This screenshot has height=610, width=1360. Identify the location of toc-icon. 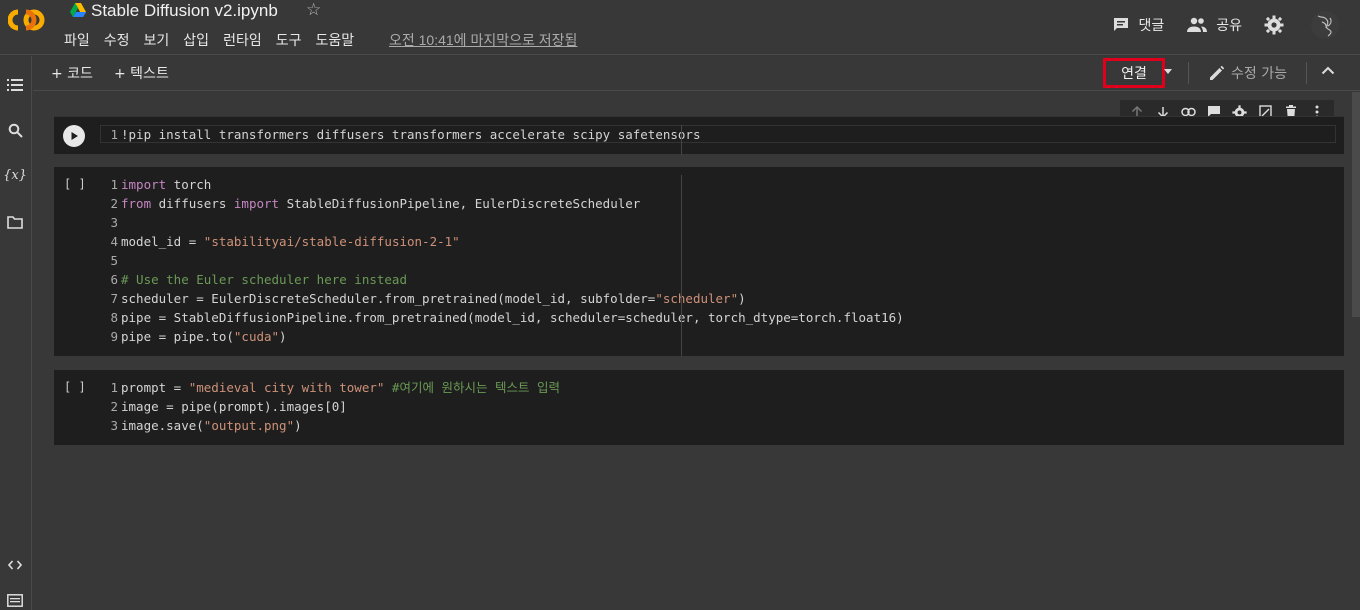
(15, 85).